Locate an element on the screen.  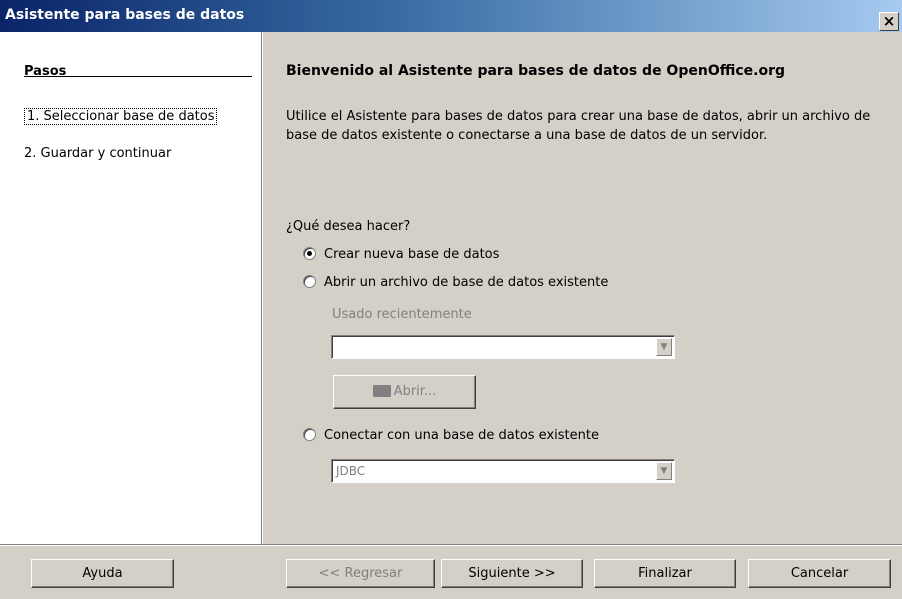
recent-files-dropdown: ▼ is located at coordinates (503, 347).